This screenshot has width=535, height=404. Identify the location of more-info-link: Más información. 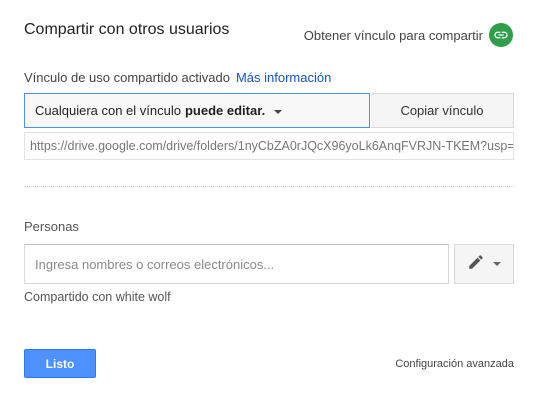
(283, 77).